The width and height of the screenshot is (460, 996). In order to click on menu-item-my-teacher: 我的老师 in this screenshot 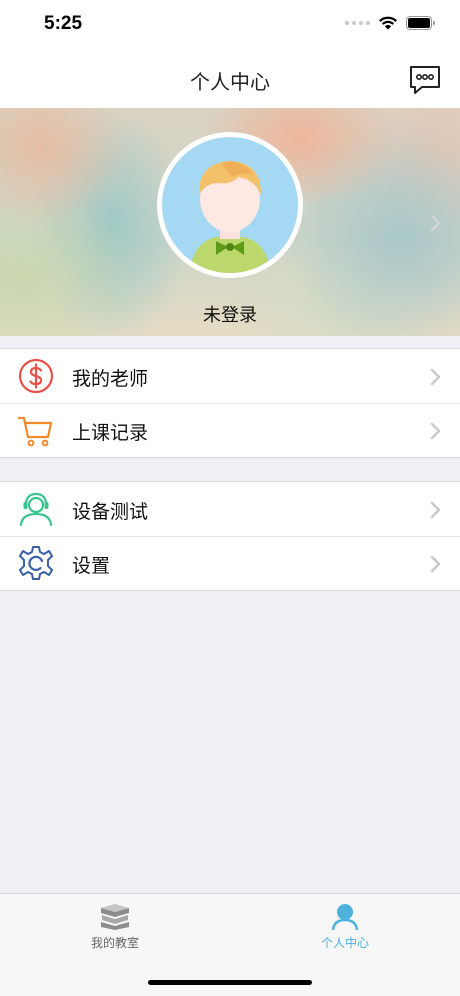, I will do `click(230, 376)`.